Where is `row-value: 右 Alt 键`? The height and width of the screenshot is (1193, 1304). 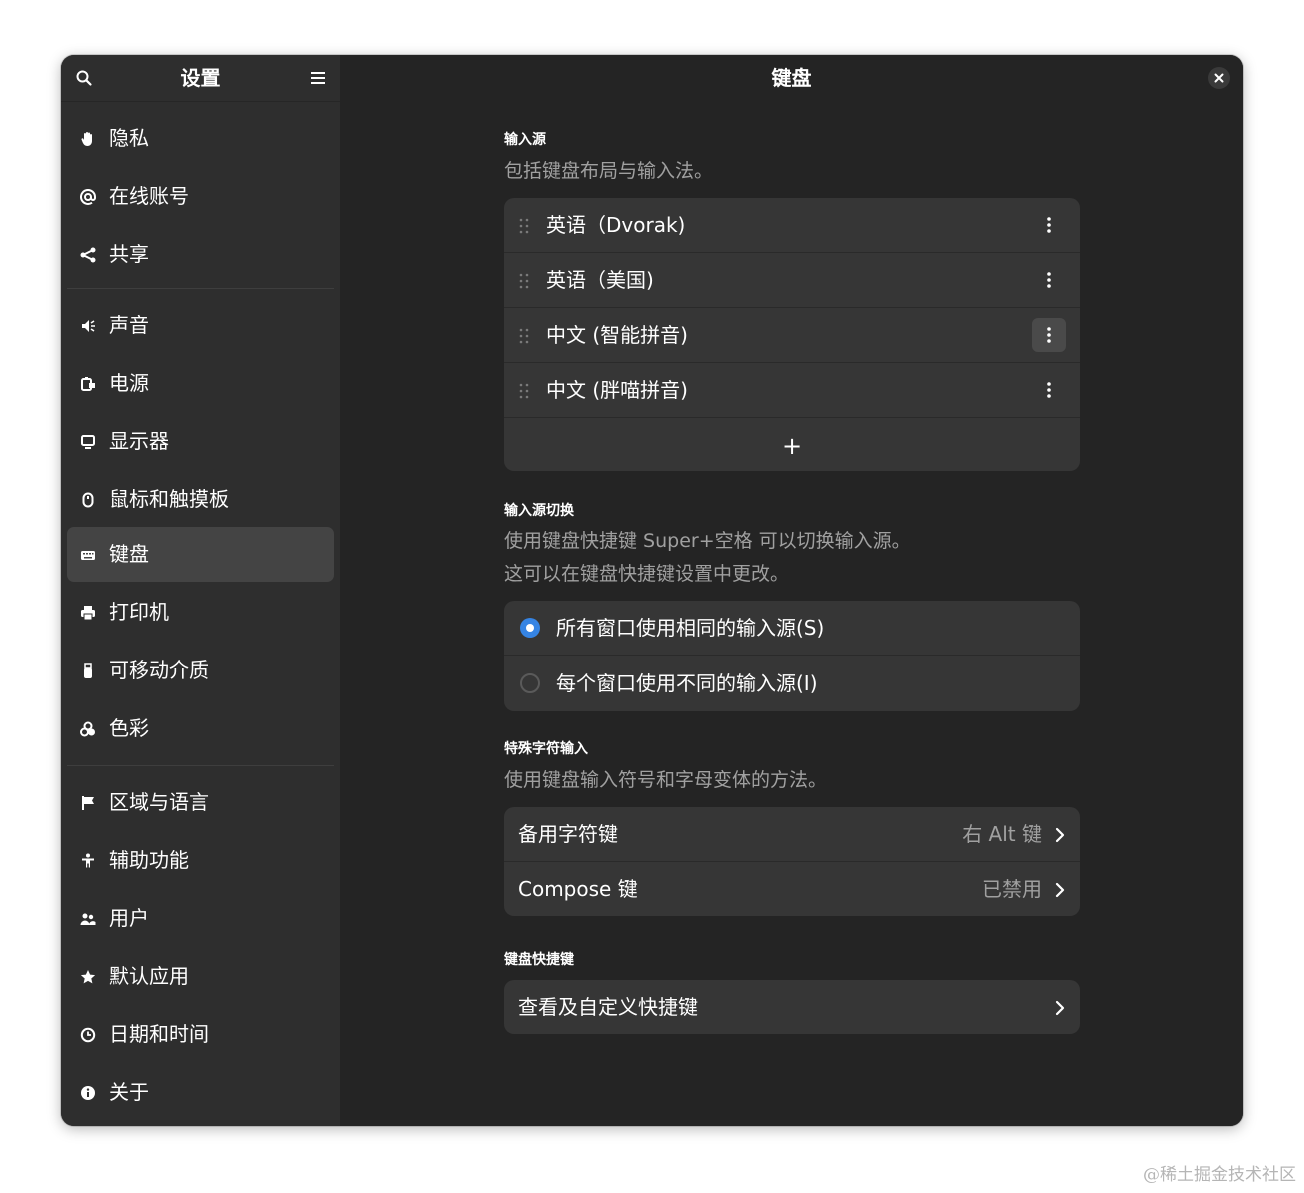 row-value: 右 Alt 键 is located at coordinates (1002, 834).